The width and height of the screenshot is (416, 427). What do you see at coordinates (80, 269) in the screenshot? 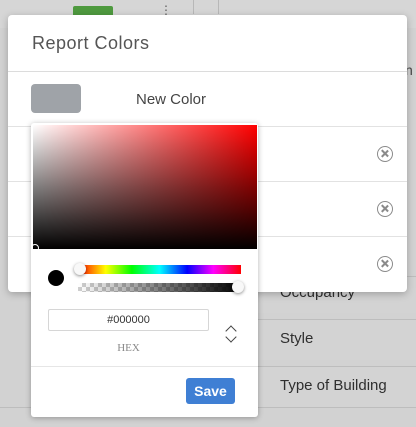
I see `hue-slider-handle` at bounding box center [80, 269].